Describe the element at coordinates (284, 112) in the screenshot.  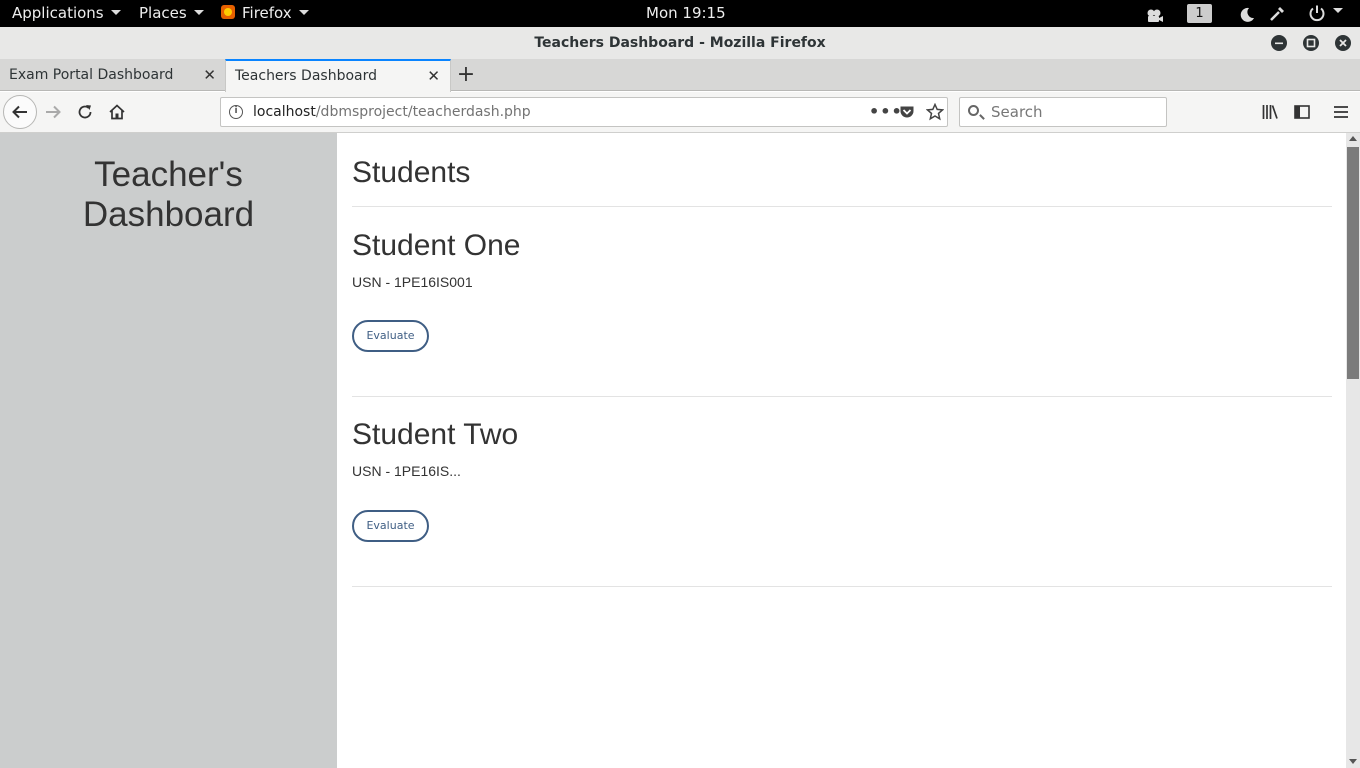
I see `url-host: localhost` at that location.